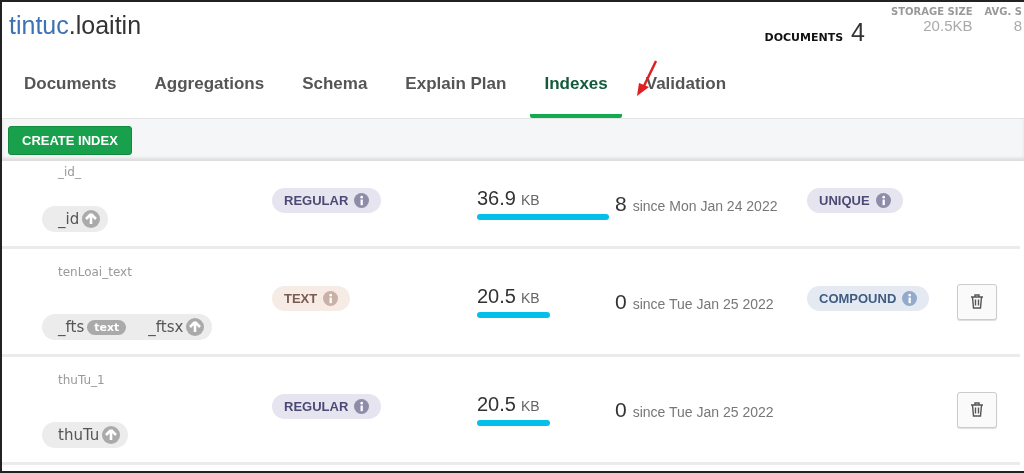 The image size is (1024, 473). I want to click on size-value: 36.9, so click(496, 198).